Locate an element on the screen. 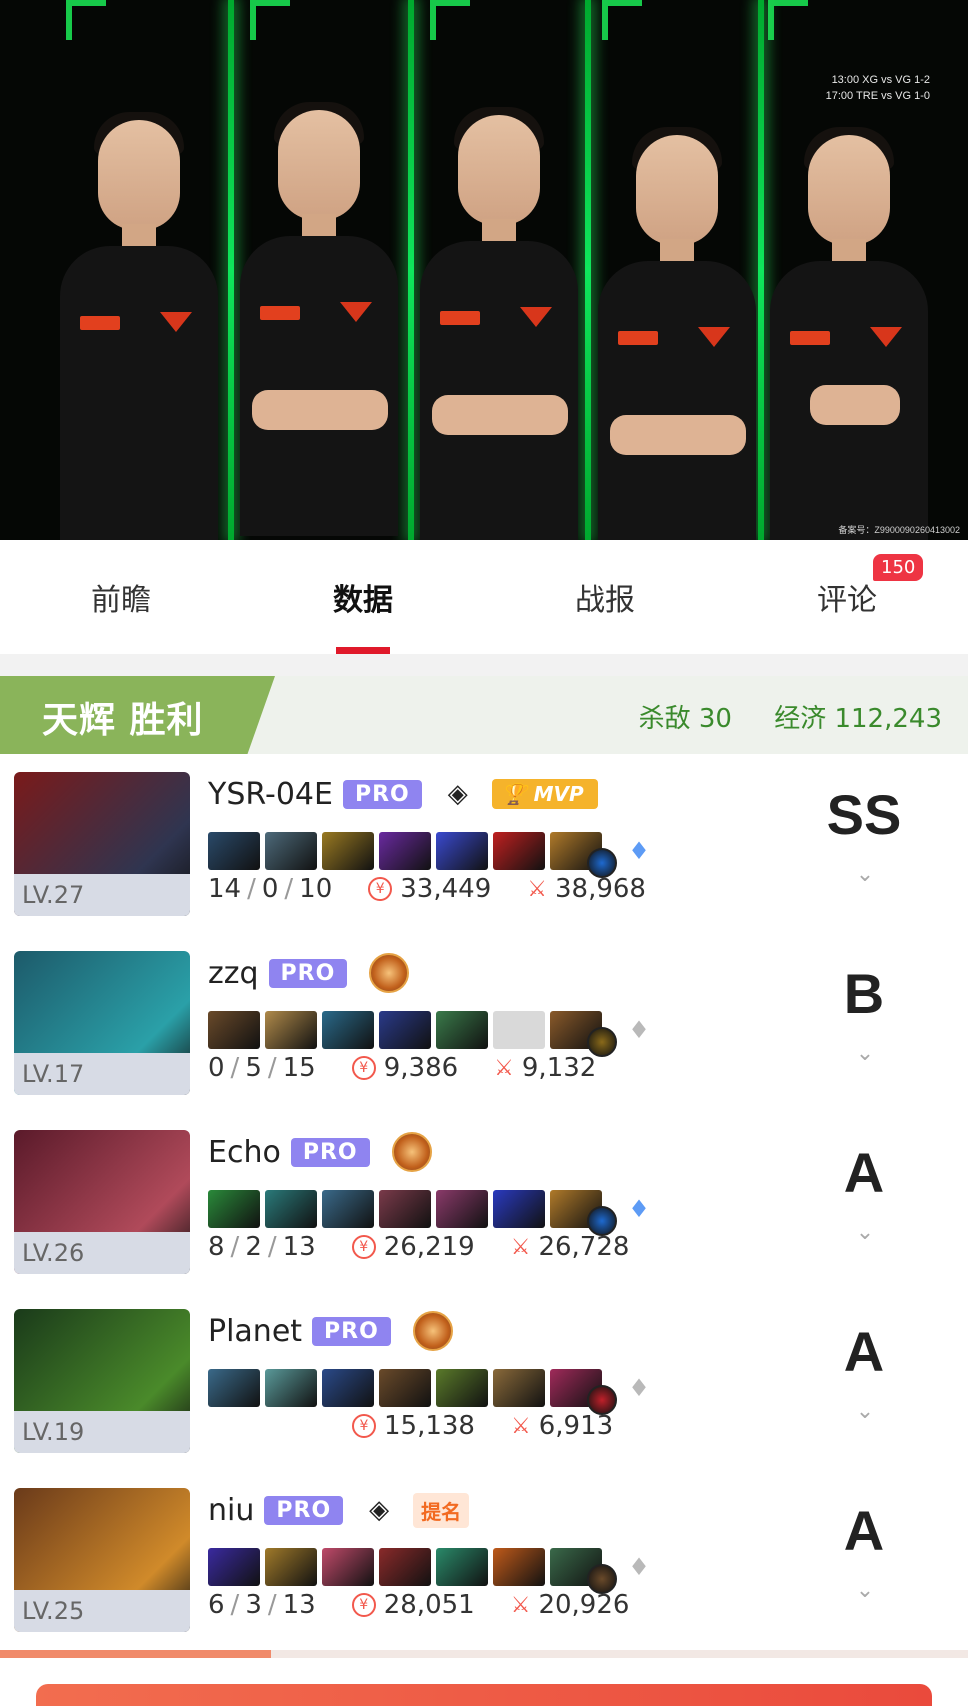 This screenshot has width=968, height=1706. deaths: 5 is located at coordinates (253, 1068).